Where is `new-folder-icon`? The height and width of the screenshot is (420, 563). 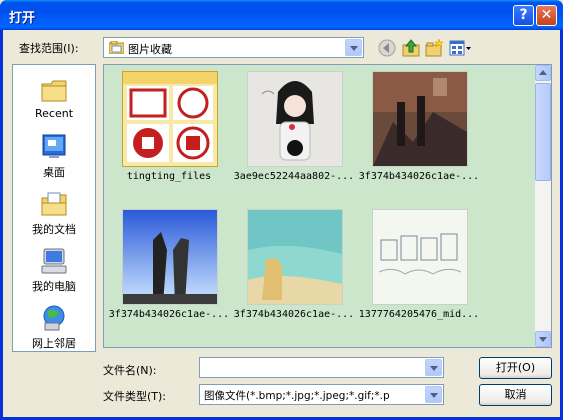
new-folder-icon is located at coordinates (434, 48).